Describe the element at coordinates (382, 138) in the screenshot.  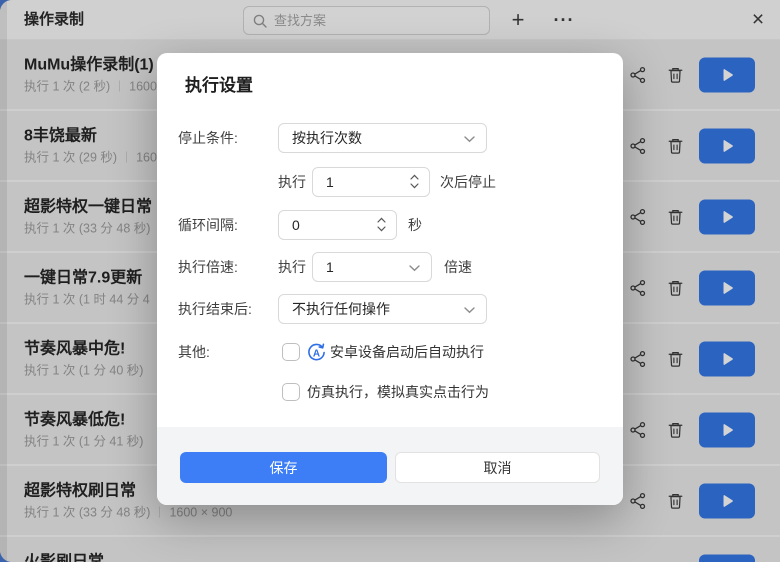
I see `stop-condition-select: 按执行次数` at that location.